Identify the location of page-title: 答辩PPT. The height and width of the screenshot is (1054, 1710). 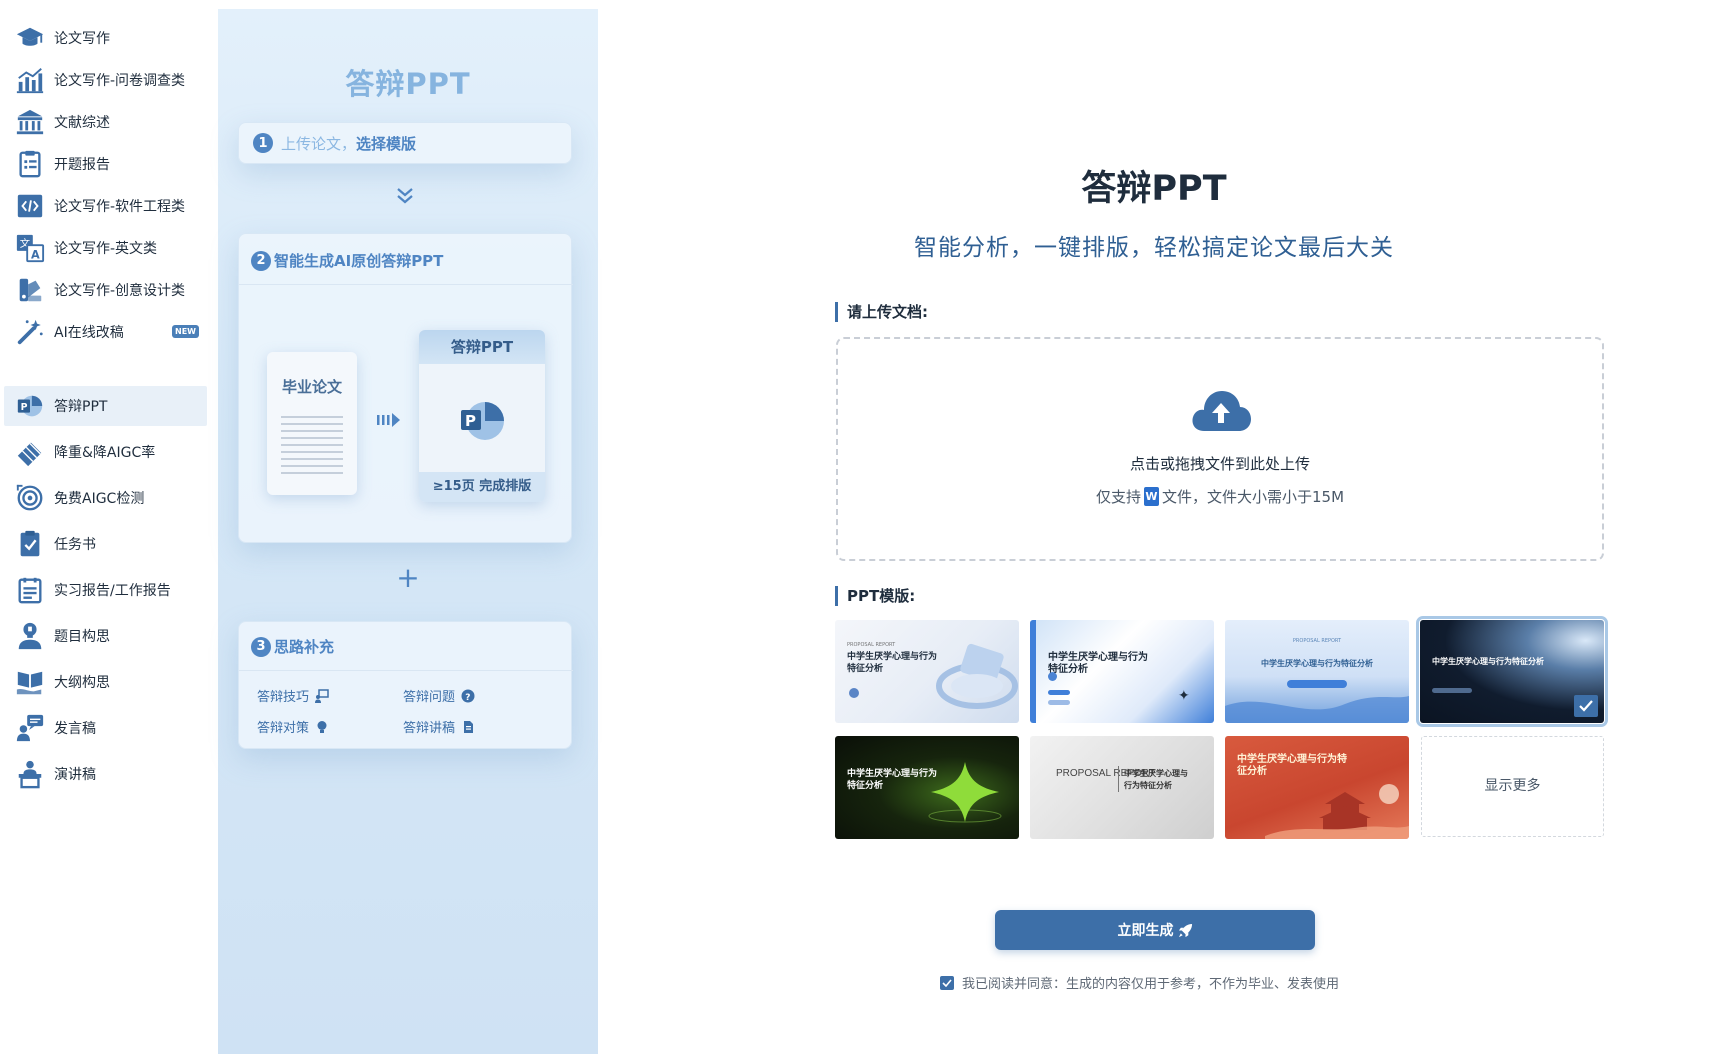
(1154, 189).